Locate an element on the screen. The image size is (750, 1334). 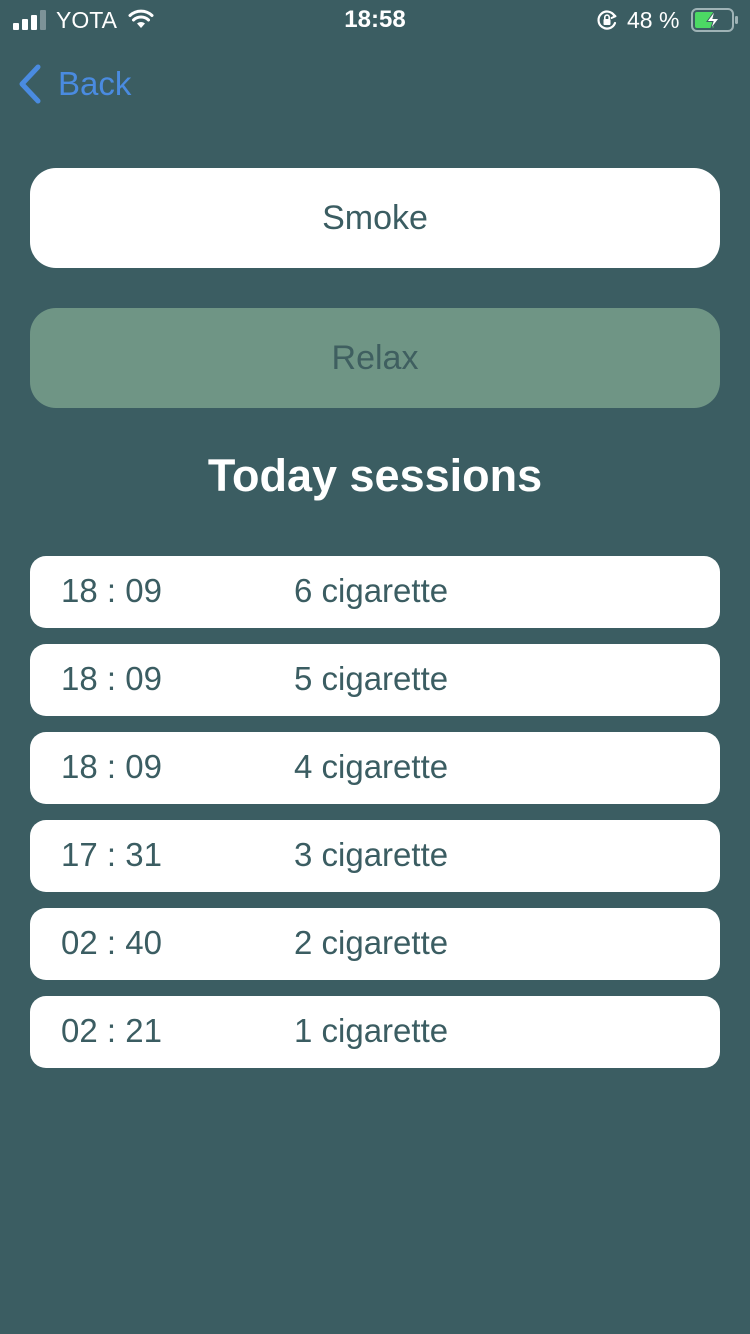
back-button: Back is located at coordinates (73, 84).